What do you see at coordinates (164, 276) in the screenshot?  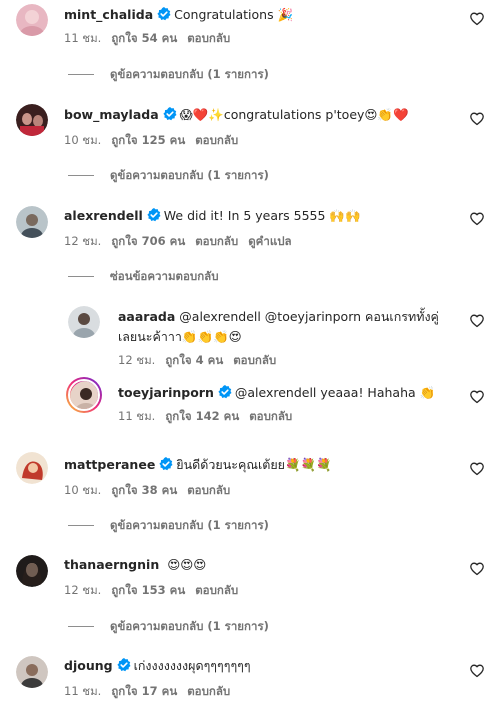 I see `hide-replies-label: ซ่อนข้อความตอบกลับ` at bounding box center [164, 276].